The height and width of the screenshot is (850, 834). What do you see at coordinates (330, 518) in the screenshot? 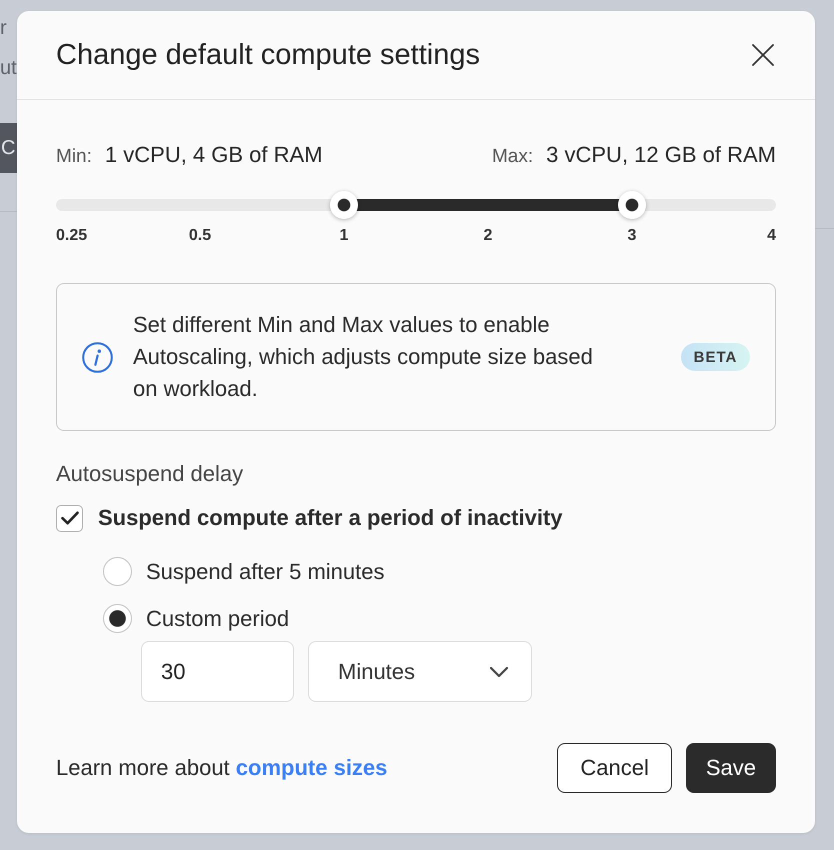
I see `checkbox-label: Suspend compute after a period of inactivity` at bounding box center [330, 518].